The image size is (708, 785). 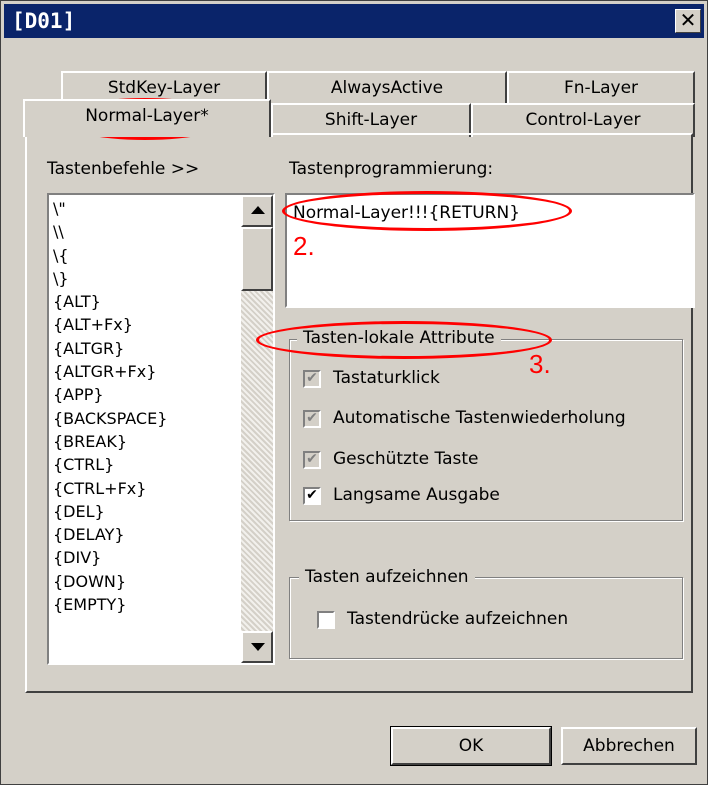 I want to click on scroll-down-button, so click(x=257, y=647).